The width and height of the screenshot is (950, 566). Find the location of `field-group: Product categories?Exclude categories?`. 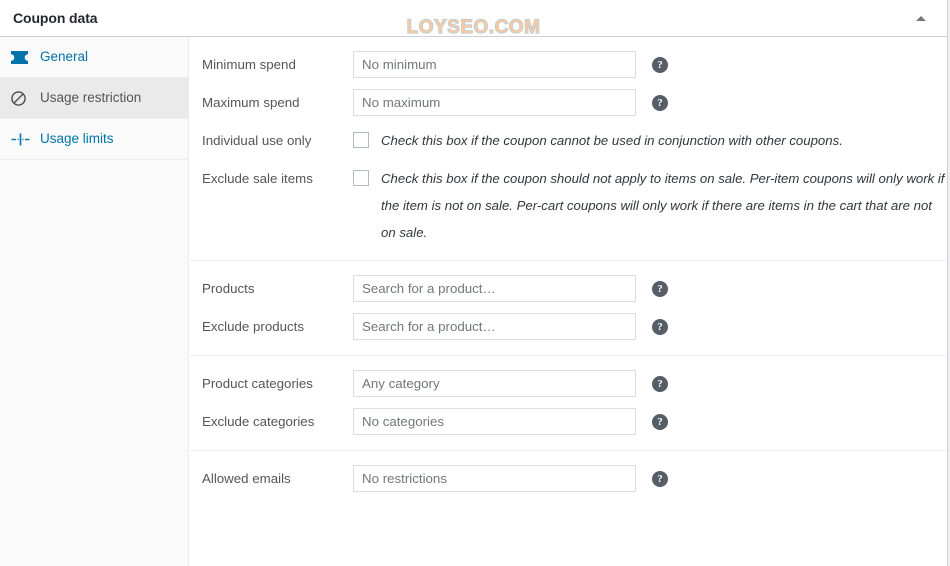

field-group: Product categories?Exclude categories? is located at coordinates (568, 403).